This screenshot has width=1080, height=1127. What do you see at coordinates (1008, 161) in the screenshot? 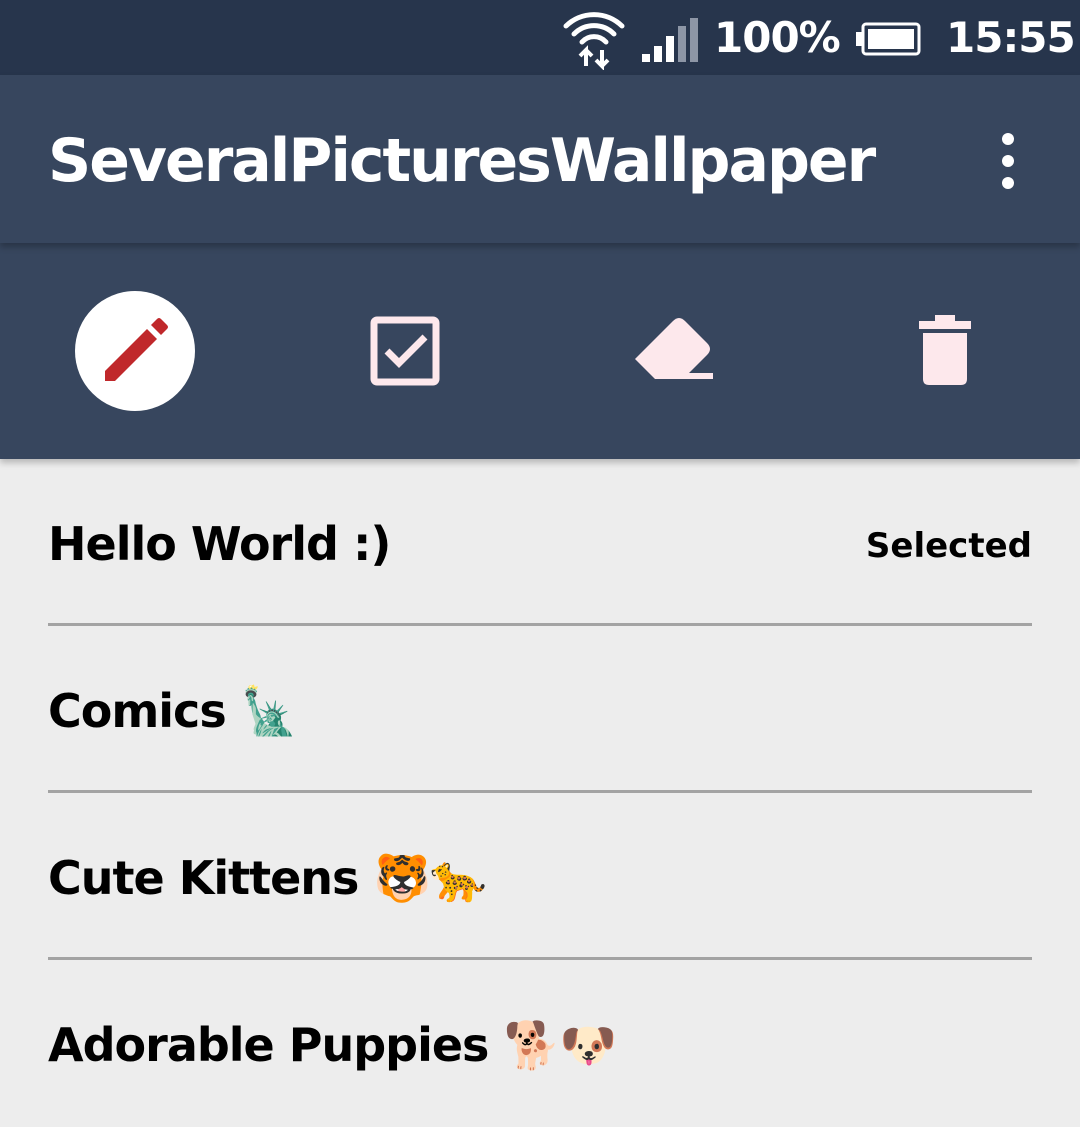
I see `more-vert-icon` at bounding box center [1008, 161].